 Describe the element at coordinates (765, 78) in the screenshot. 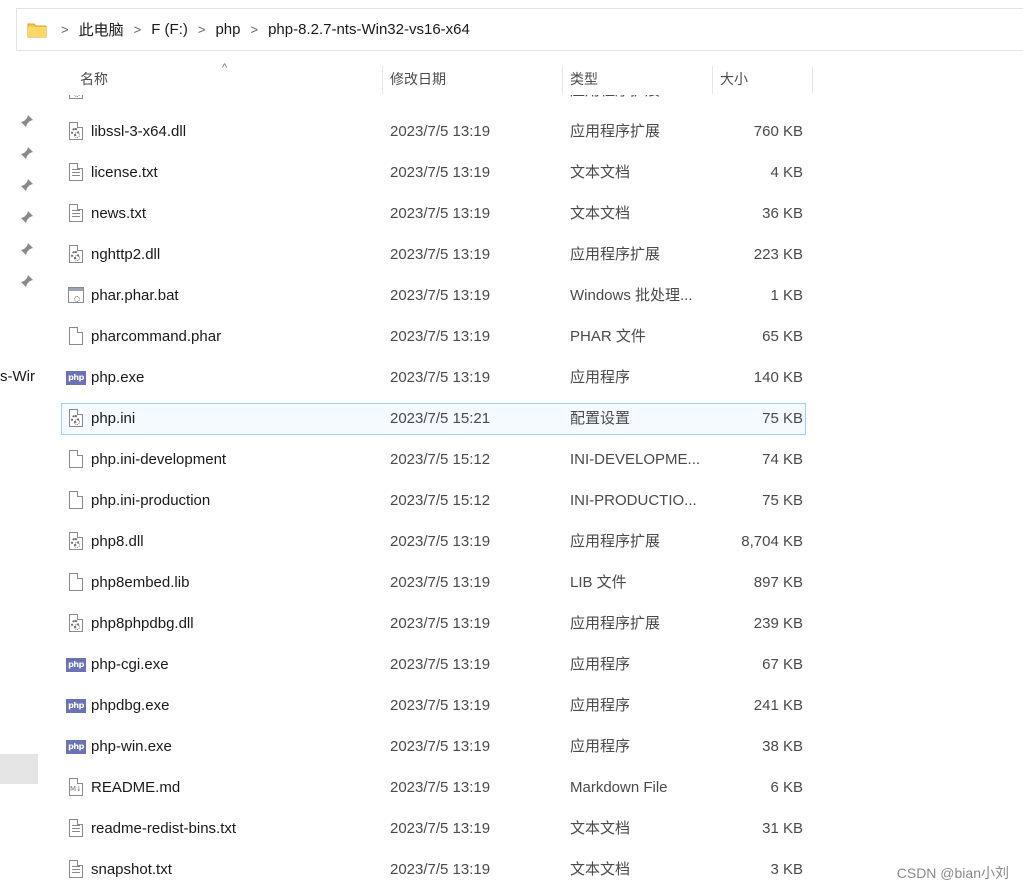

I see `column-header-size: 大小` at that location.